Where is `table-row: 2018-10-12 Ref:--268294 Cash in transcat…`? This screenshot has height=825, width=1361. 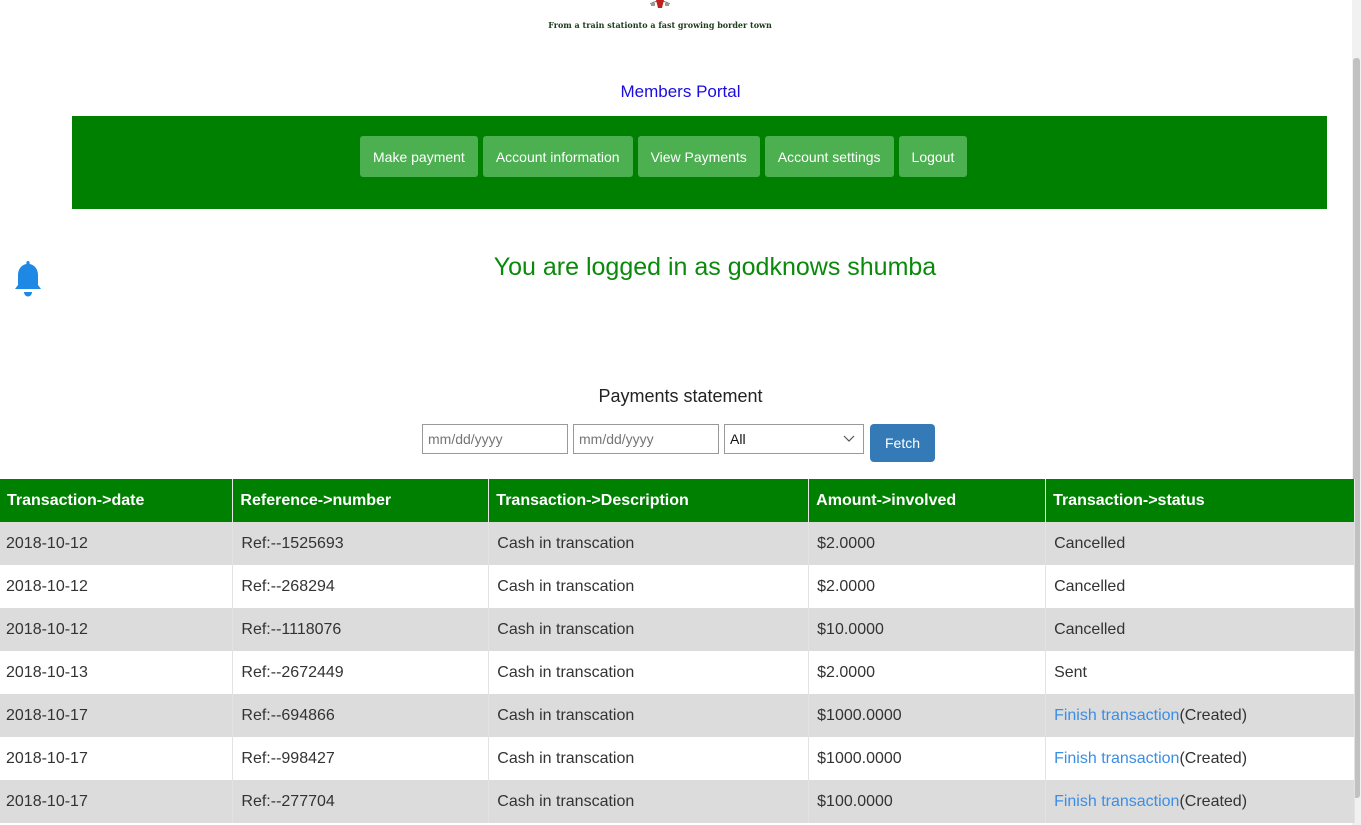 table-row: 2018-10-12 Ref:--268294 Cash in transcat… is located at coordinates (677, 586).